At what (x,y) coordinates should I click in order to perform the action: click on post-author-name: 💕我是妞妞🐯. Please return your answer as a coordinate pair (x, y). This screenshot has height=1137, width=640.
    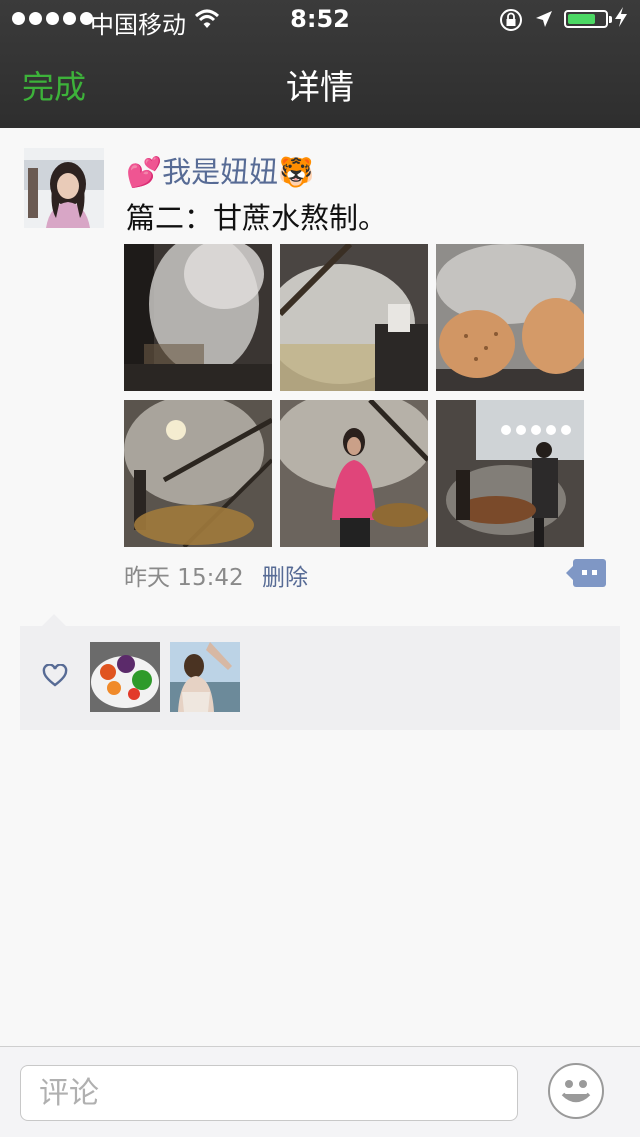
    Looking at the image, I should click on (220, 170).